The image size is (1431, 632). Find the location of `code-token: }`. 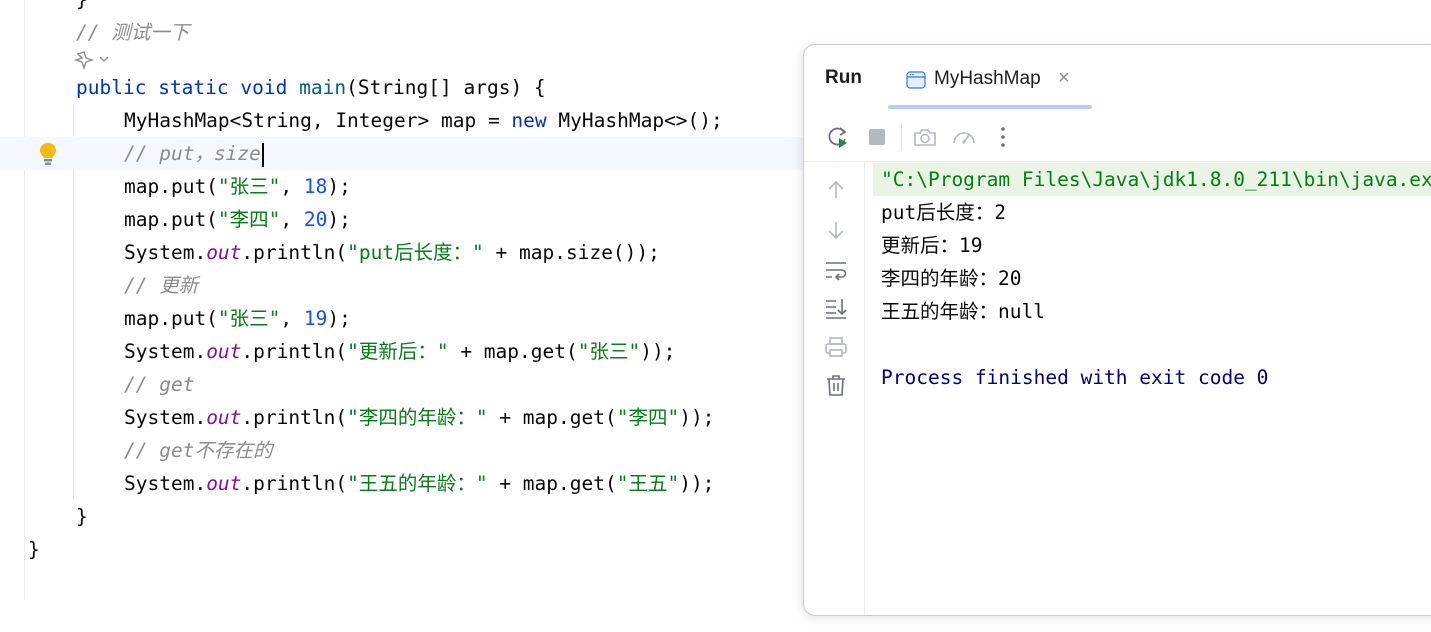

code-token: } is located at coordinates (82, 516).